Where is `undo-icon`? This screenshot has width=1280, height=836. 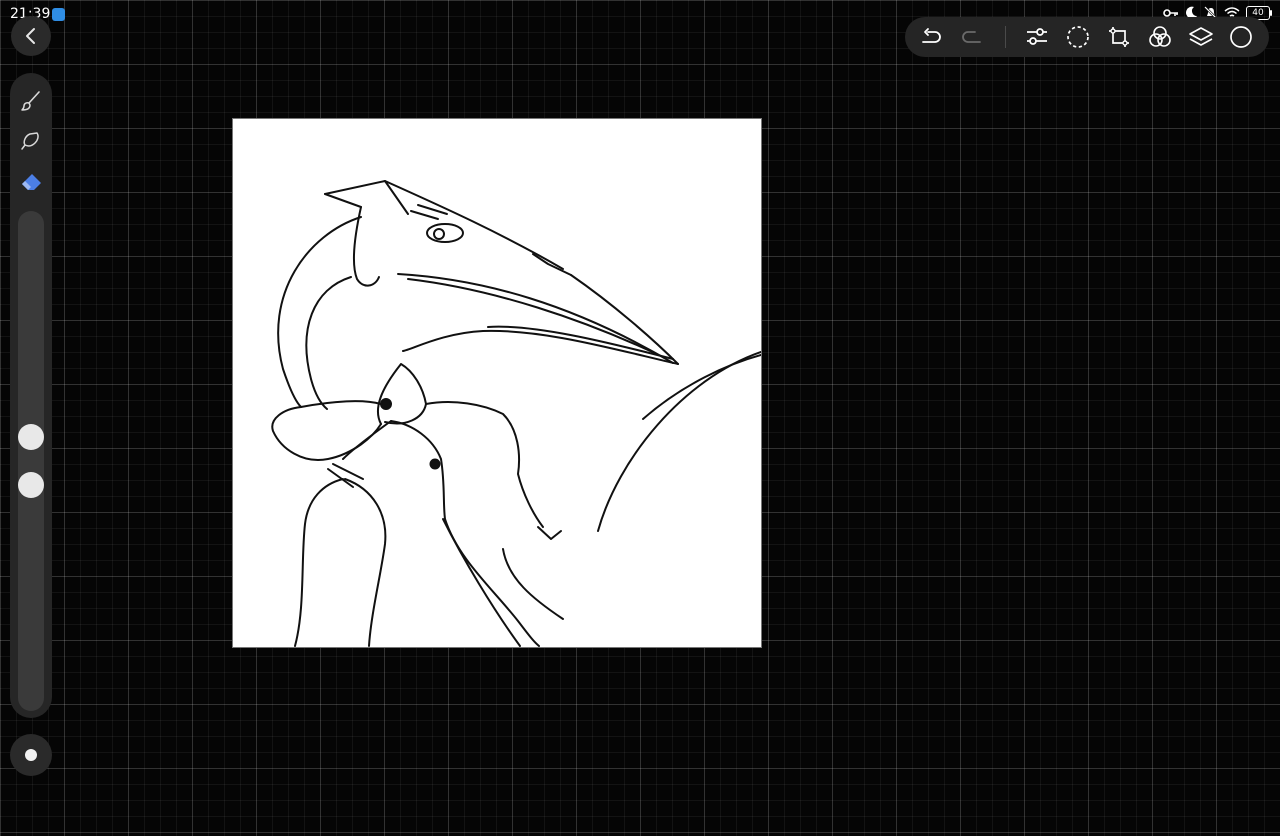 undo-icon is located at coordinates (931, 35).